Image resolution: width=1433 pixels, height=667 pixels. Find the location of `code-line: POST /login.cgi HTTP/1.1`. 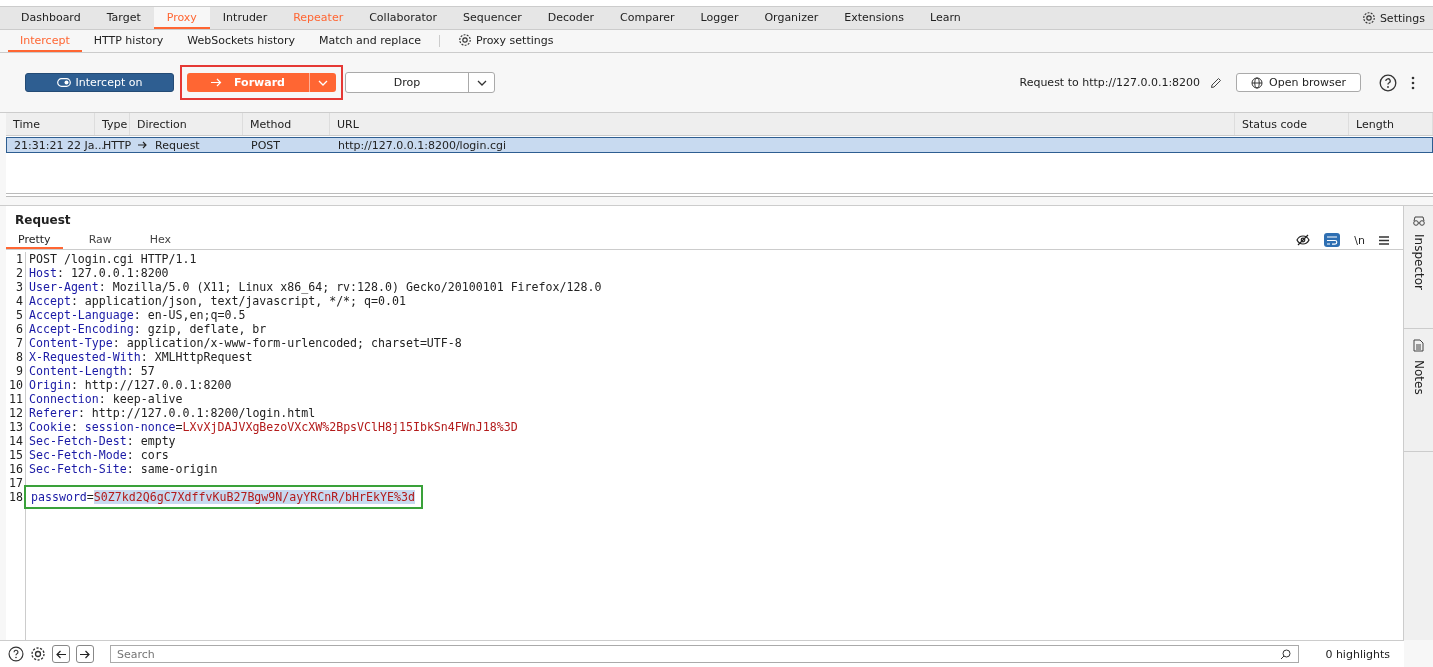

code-line: POST /login.cgi HTTP/1.1 is located at coordinates (113, 259).